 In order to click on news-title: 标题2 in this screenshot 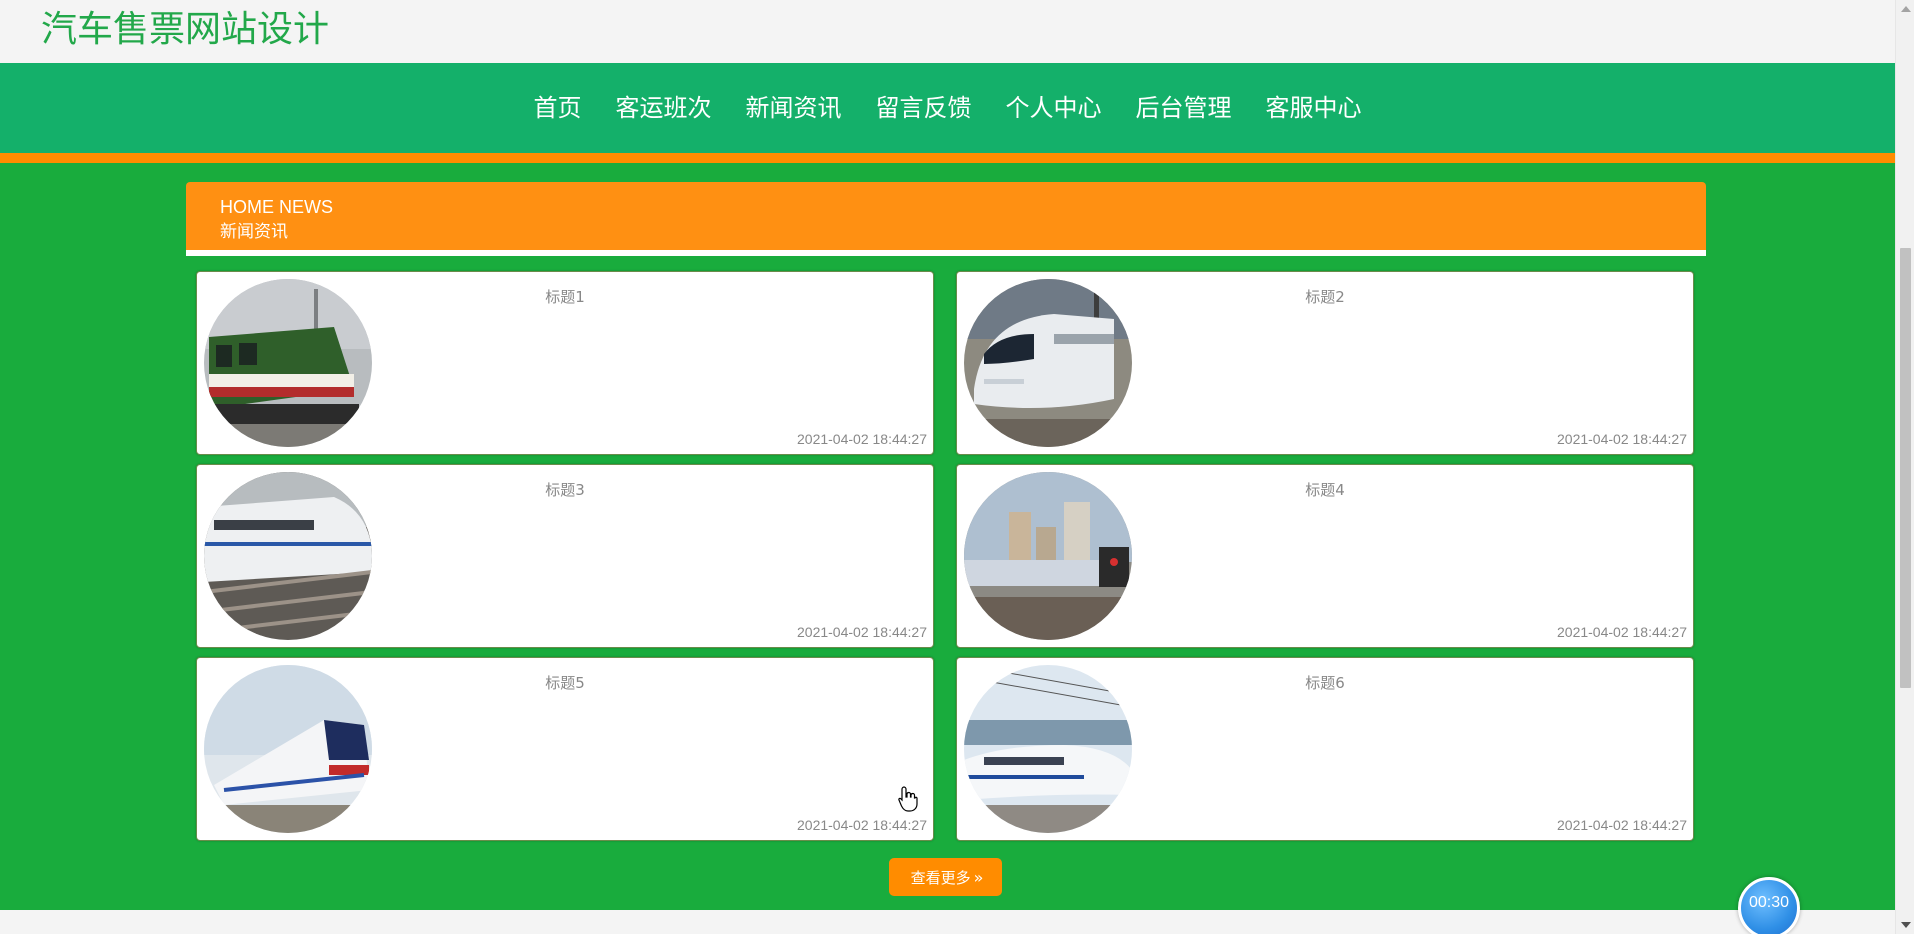, I will do `click(1325, 296)`.